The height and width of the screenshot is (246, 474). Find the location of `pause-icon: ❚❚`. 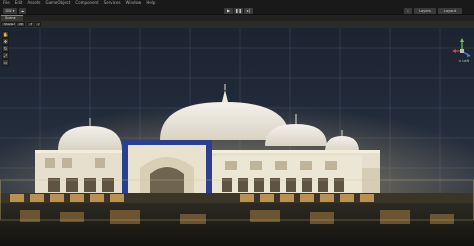

pause-icon: ❚❚ is located at coordinates (238, 10).